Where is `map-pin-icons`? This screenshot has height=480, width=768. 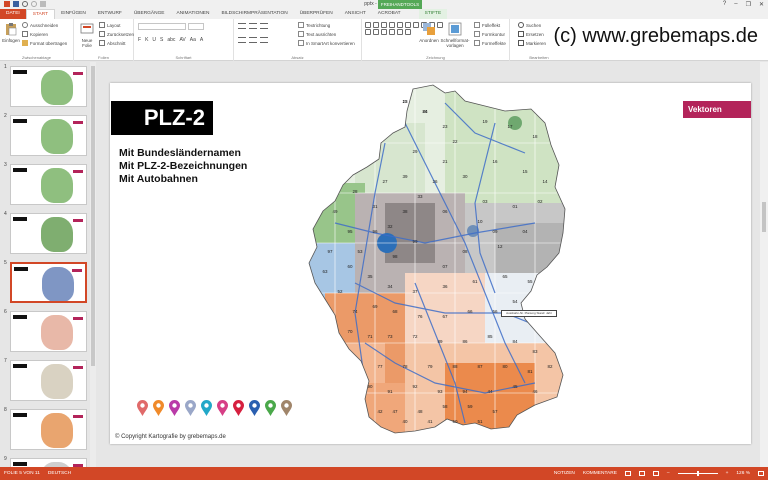 map-pin-icons is located at coordinates (214, 408).